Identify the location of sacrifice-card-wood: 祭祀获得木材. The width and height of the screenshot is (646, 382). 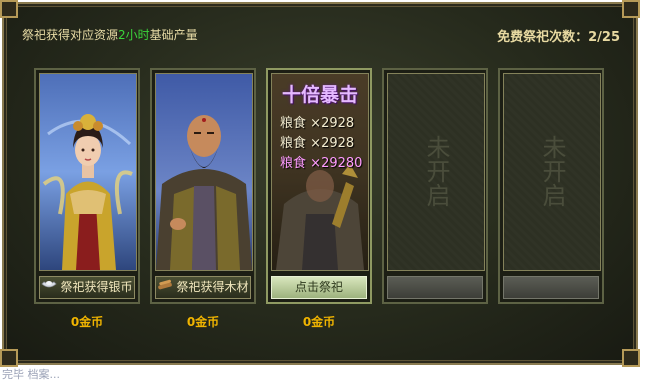
(203, 186).